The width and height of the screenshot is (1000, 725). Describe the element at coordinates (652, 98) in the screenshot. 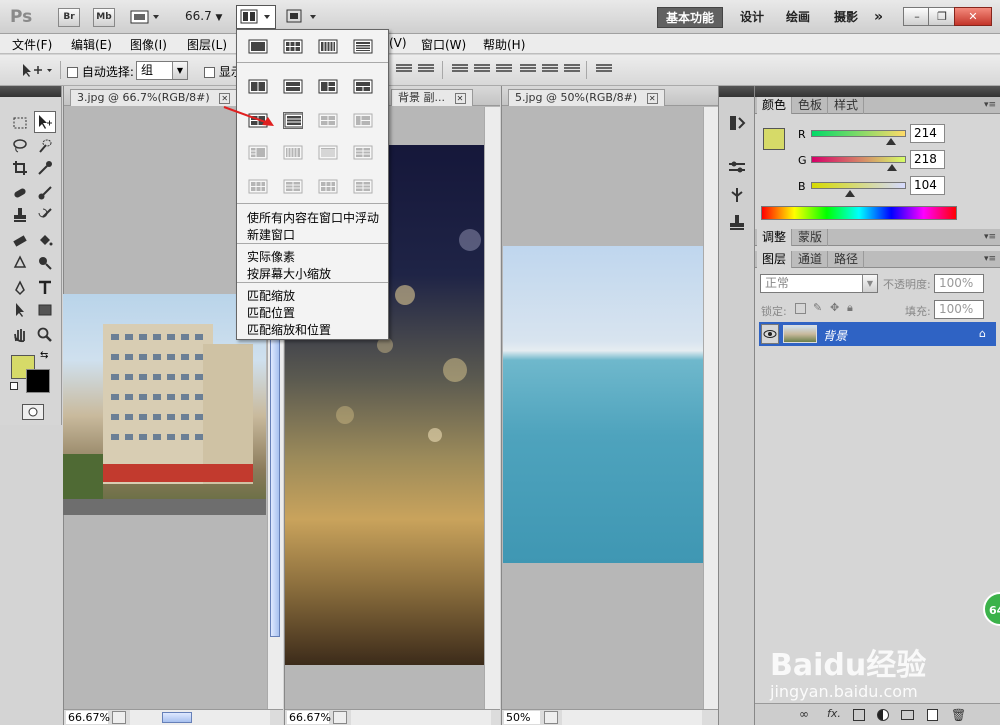

I see `close-icon: ✕` at that location.